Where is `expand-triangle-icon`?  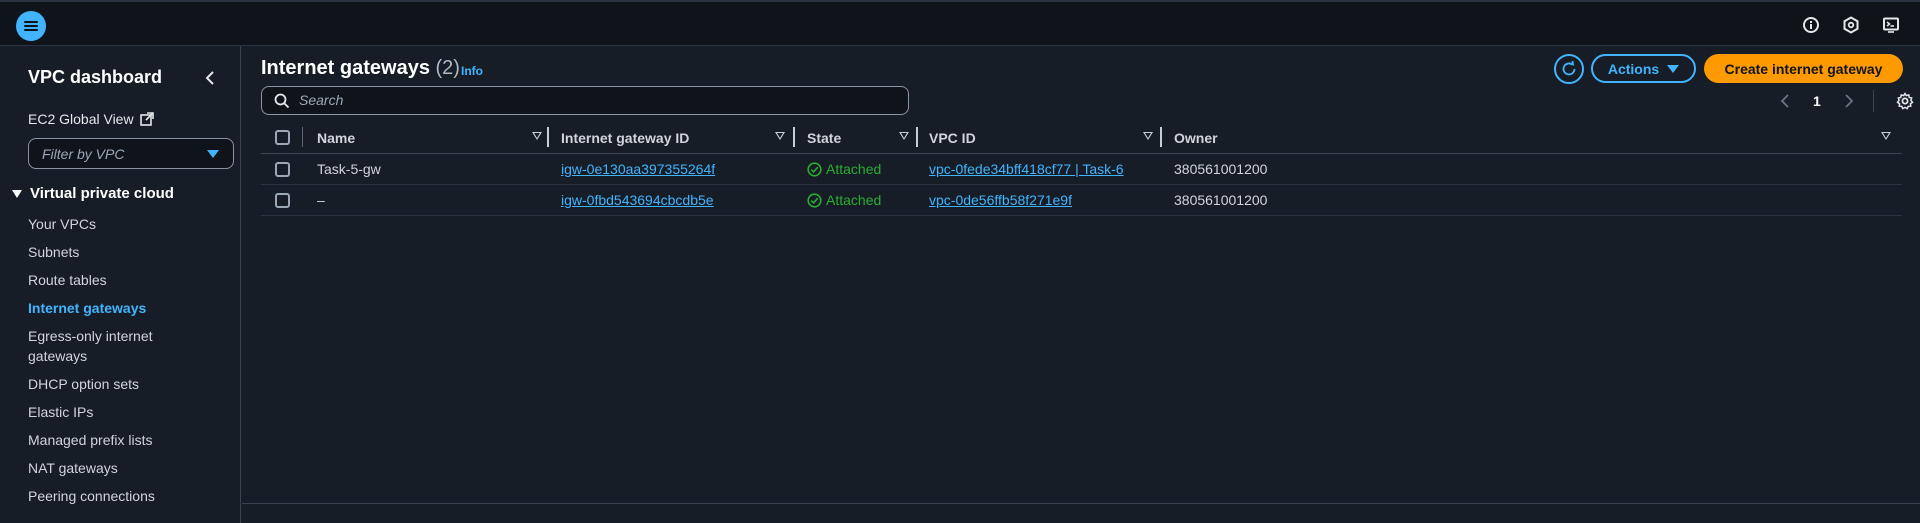 expand-triangle-icon is located at coordinates (17, 193).